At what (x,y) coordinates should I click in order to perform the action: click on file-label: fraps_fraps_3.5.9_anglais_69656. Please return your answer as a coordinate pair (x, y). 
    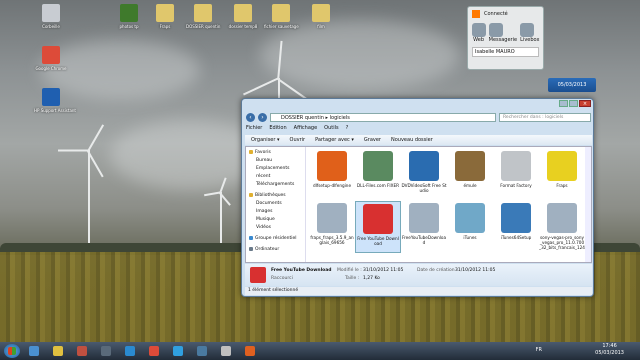
    Looking at the image, I should click on (332, 240).